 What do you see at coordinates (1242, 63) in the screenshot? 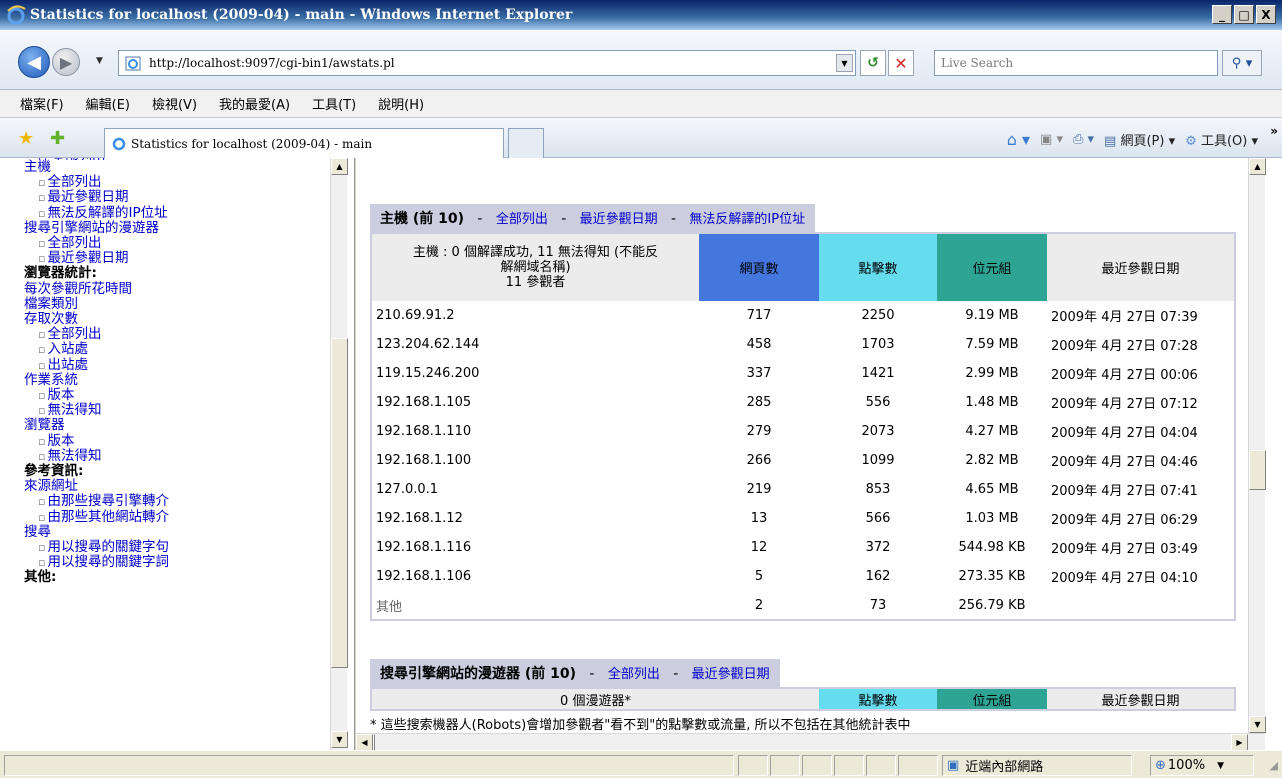
I see `search-button: ⚲ ▾` at bounding box center [1242, 63].